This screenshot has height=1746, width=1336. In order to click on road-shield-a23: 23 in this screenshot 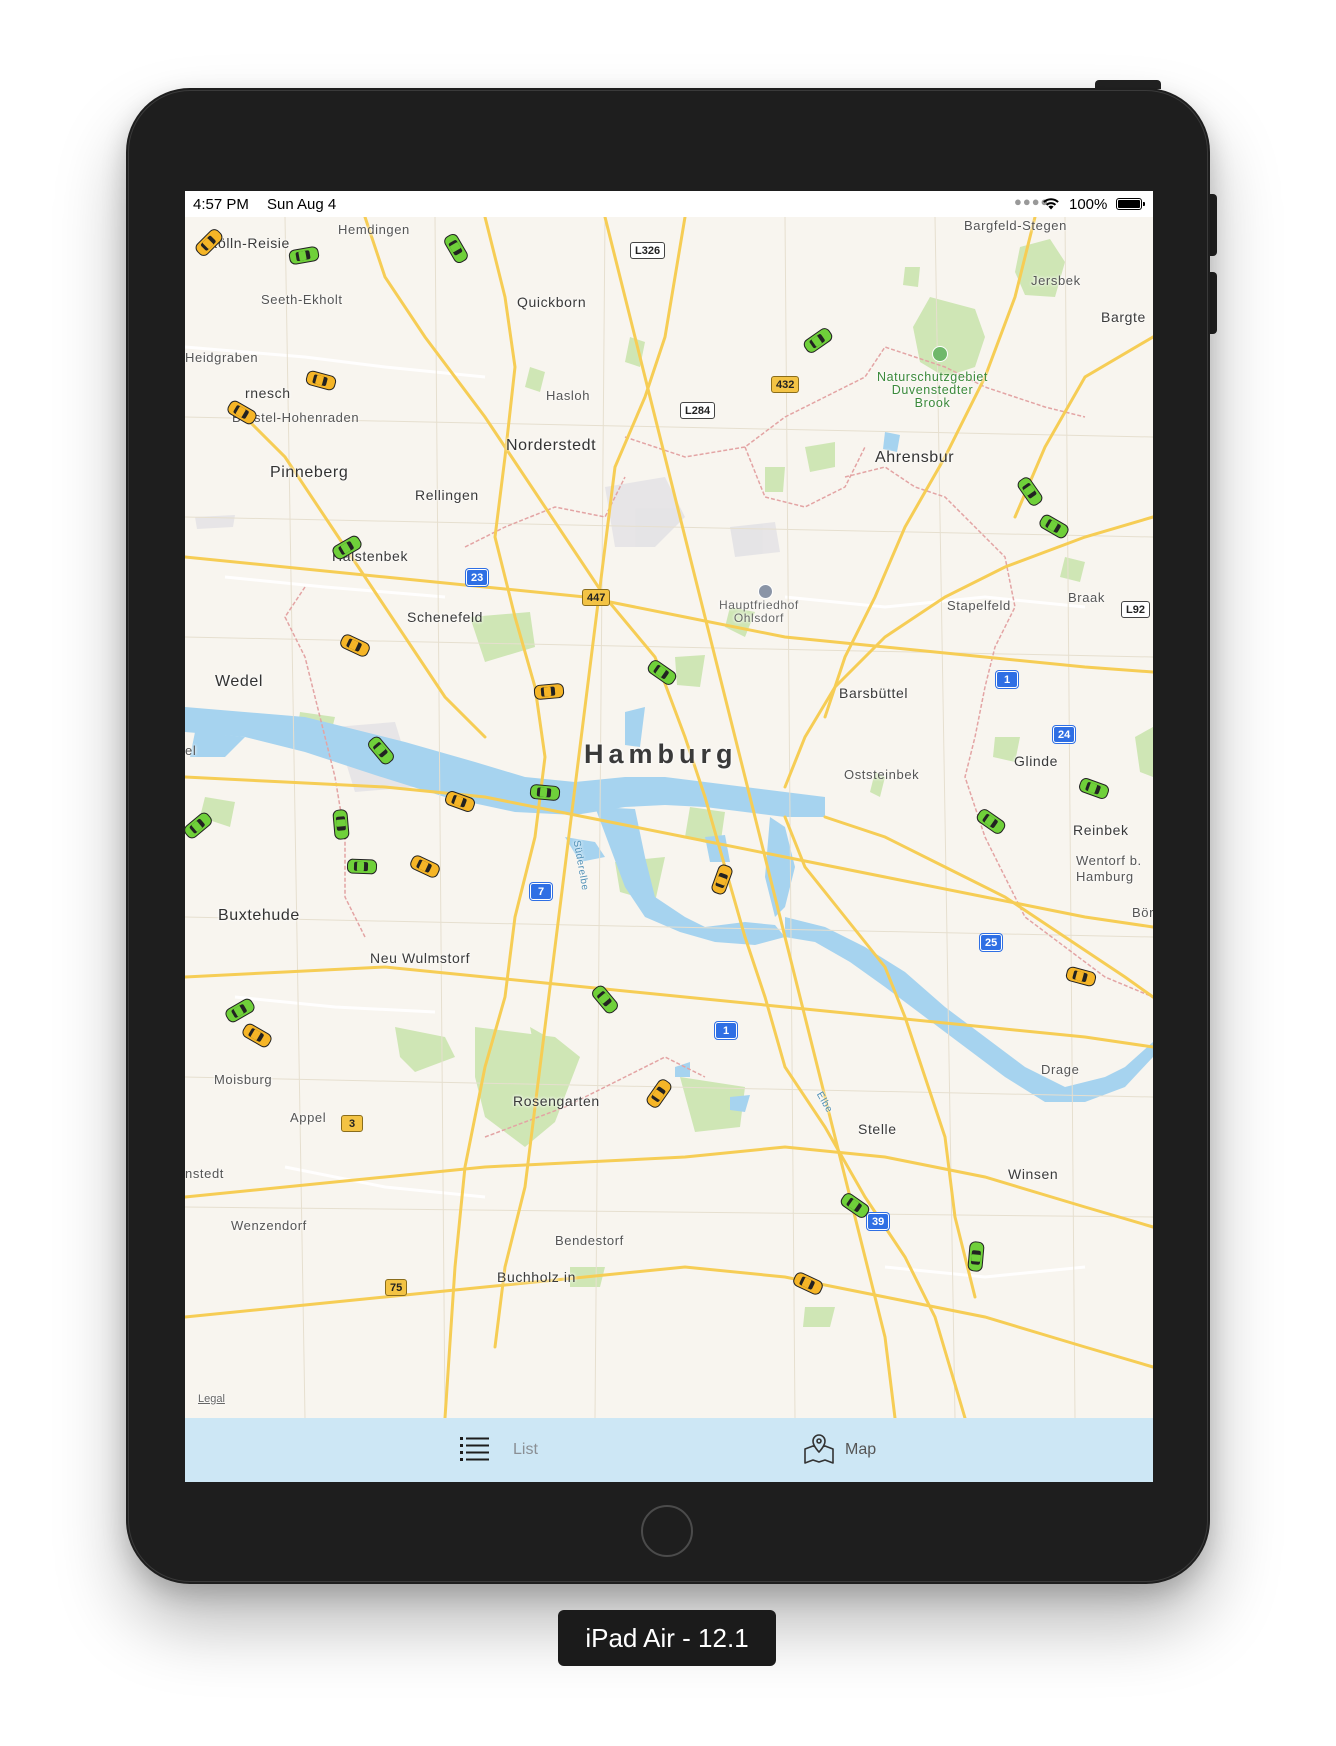, I will do `click(477, 577)`.